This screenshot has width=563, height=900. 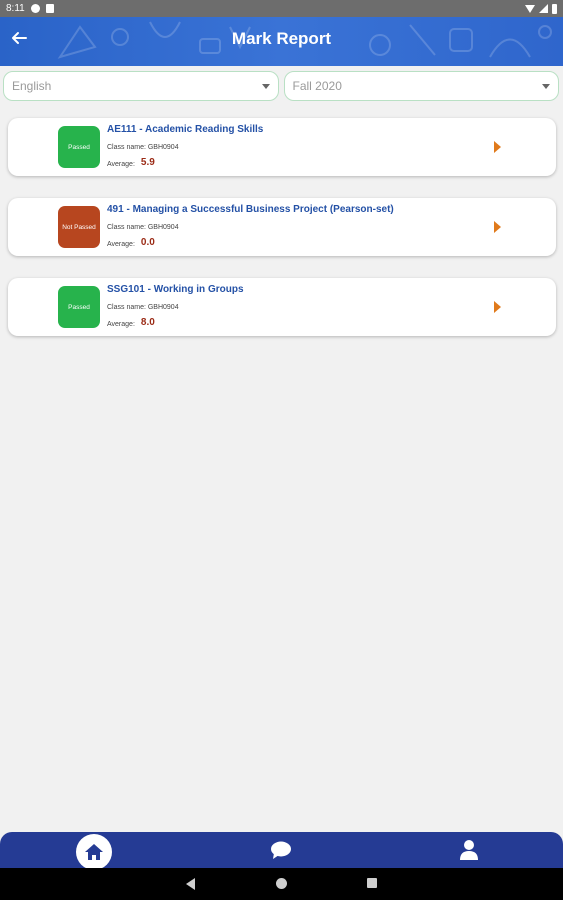 What do you see at coordinates (147, 242) in the screenshot?
I see `average-value: 0.0` at bounding box center [147, 242].